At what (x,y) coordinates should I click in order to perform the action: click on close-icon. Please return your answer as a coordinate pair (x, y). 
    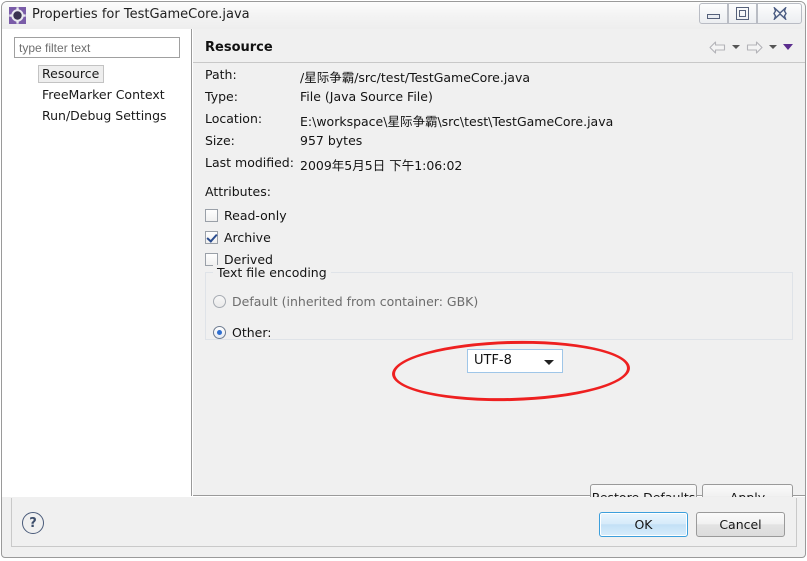
    Looking at the image, I should click on (779, 13).